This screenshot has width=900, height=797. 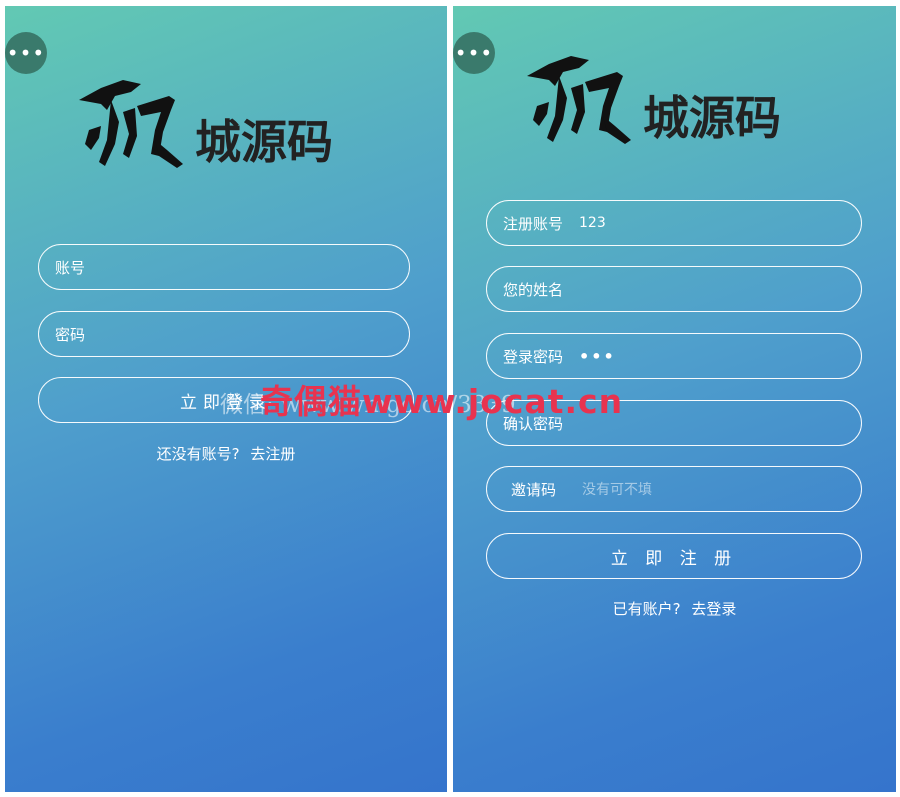 I want to click on register-button: 立 即 注 册, so click(x=674, y=556).